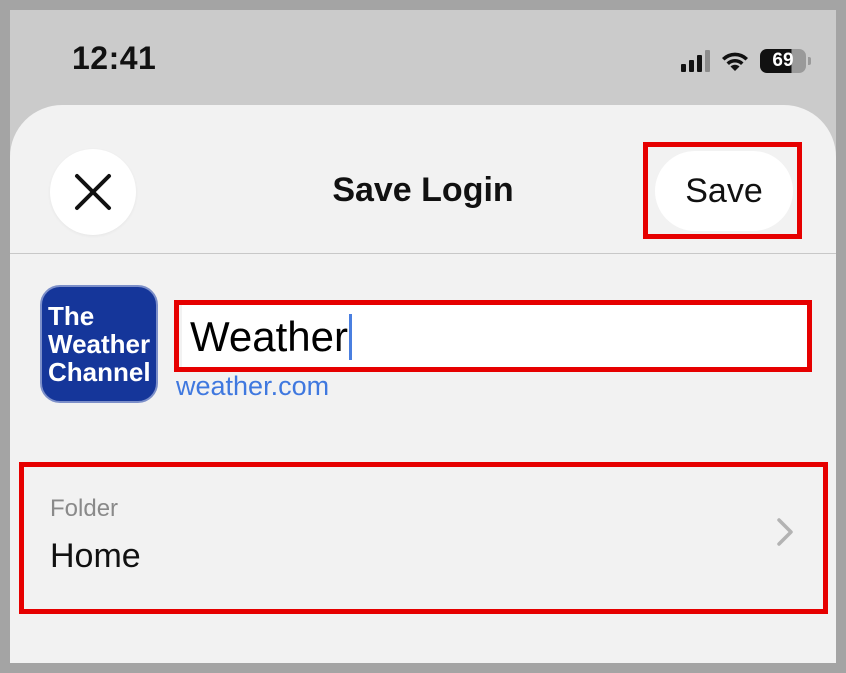  Describe the element at coordinates (253, 386) in the screenshot. I see `website-domain: weather.com` at that location.